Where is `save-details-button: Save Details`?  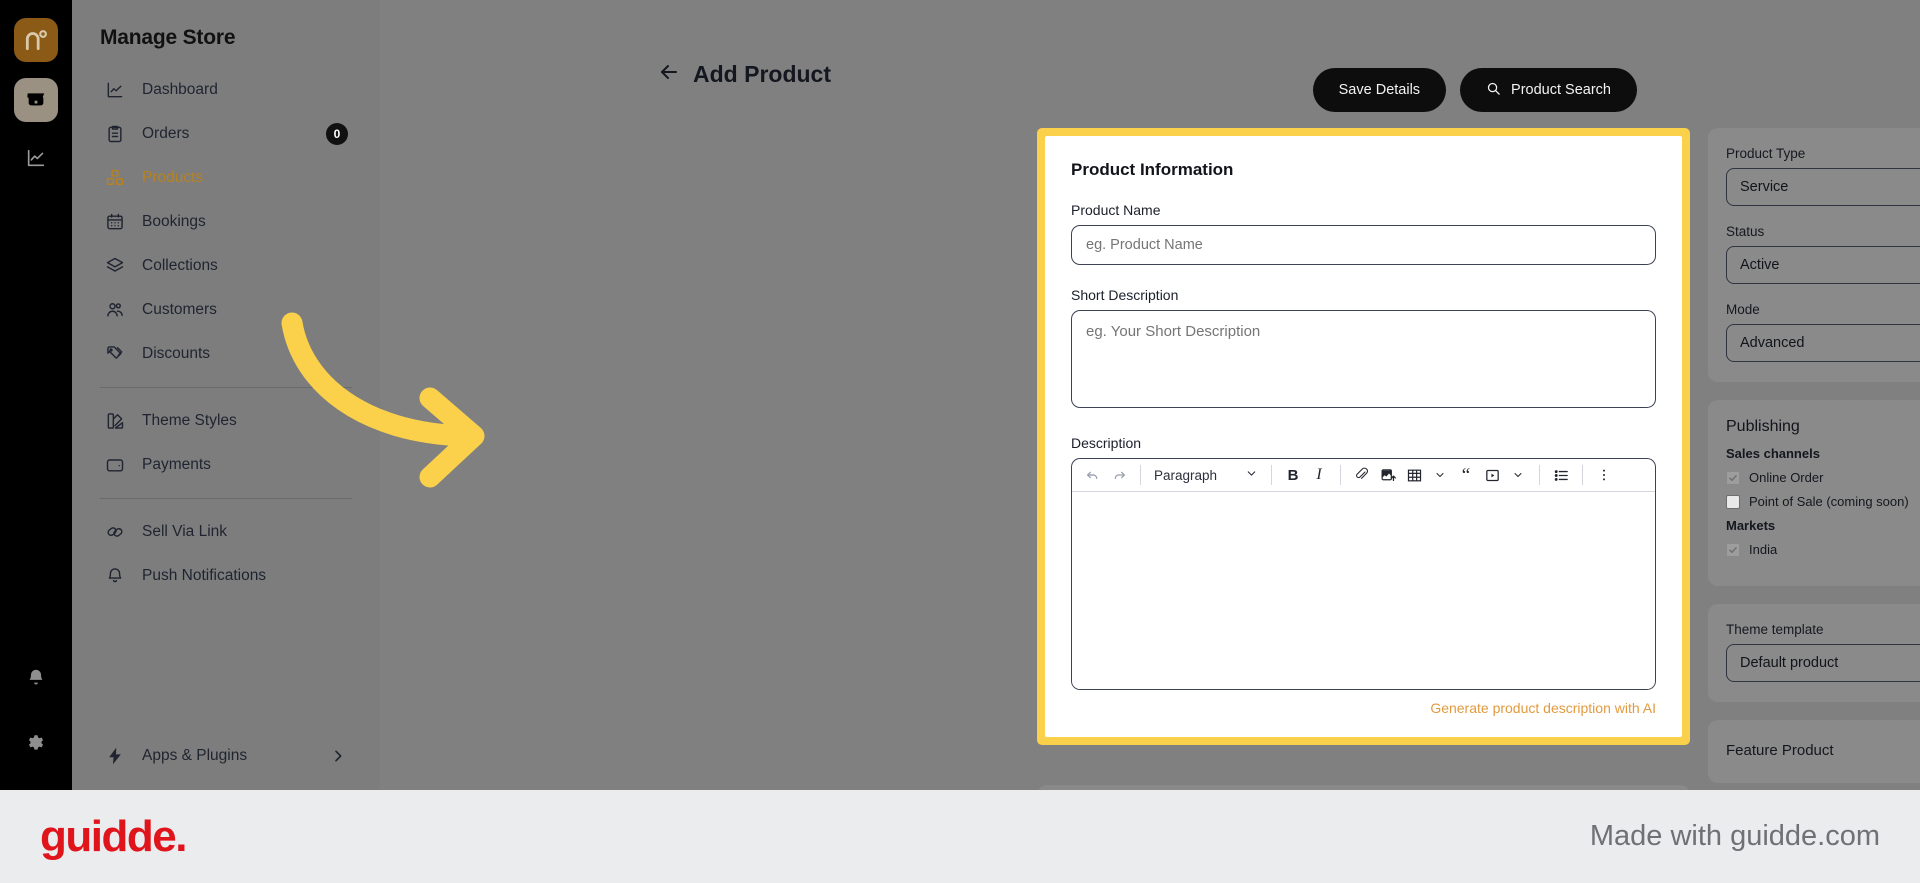
save-details-button: Save Details is located at coordinates (1379, 90).